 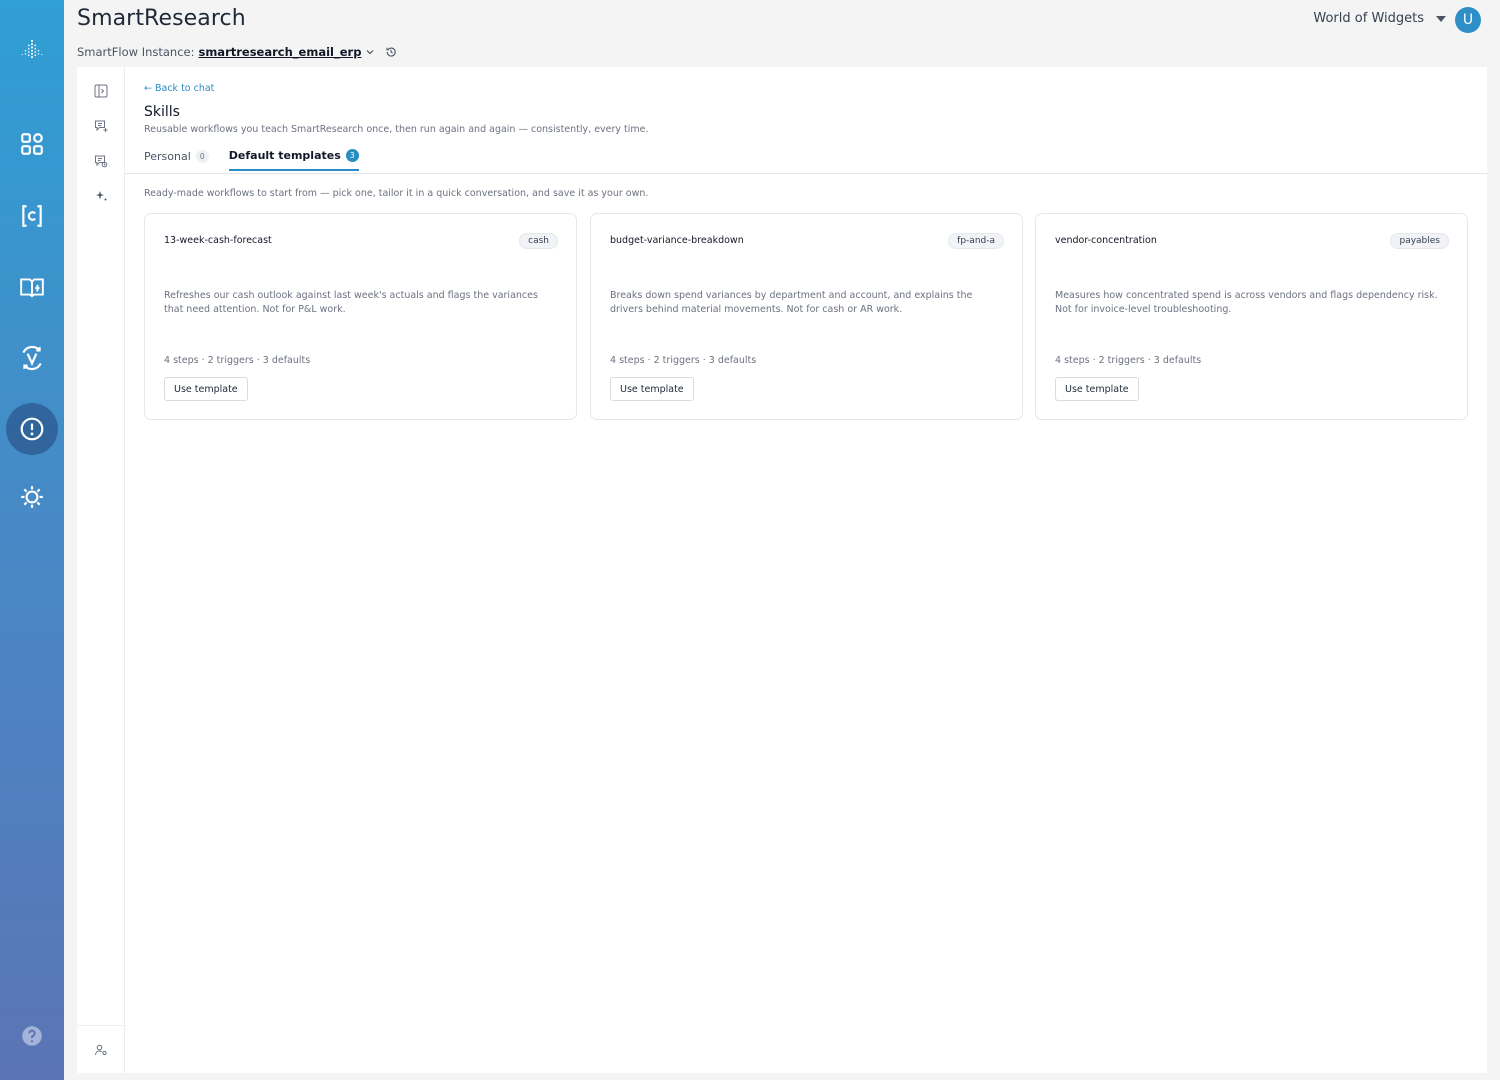 I want to click on user-settings-icon, so click(x=101, y=1050).